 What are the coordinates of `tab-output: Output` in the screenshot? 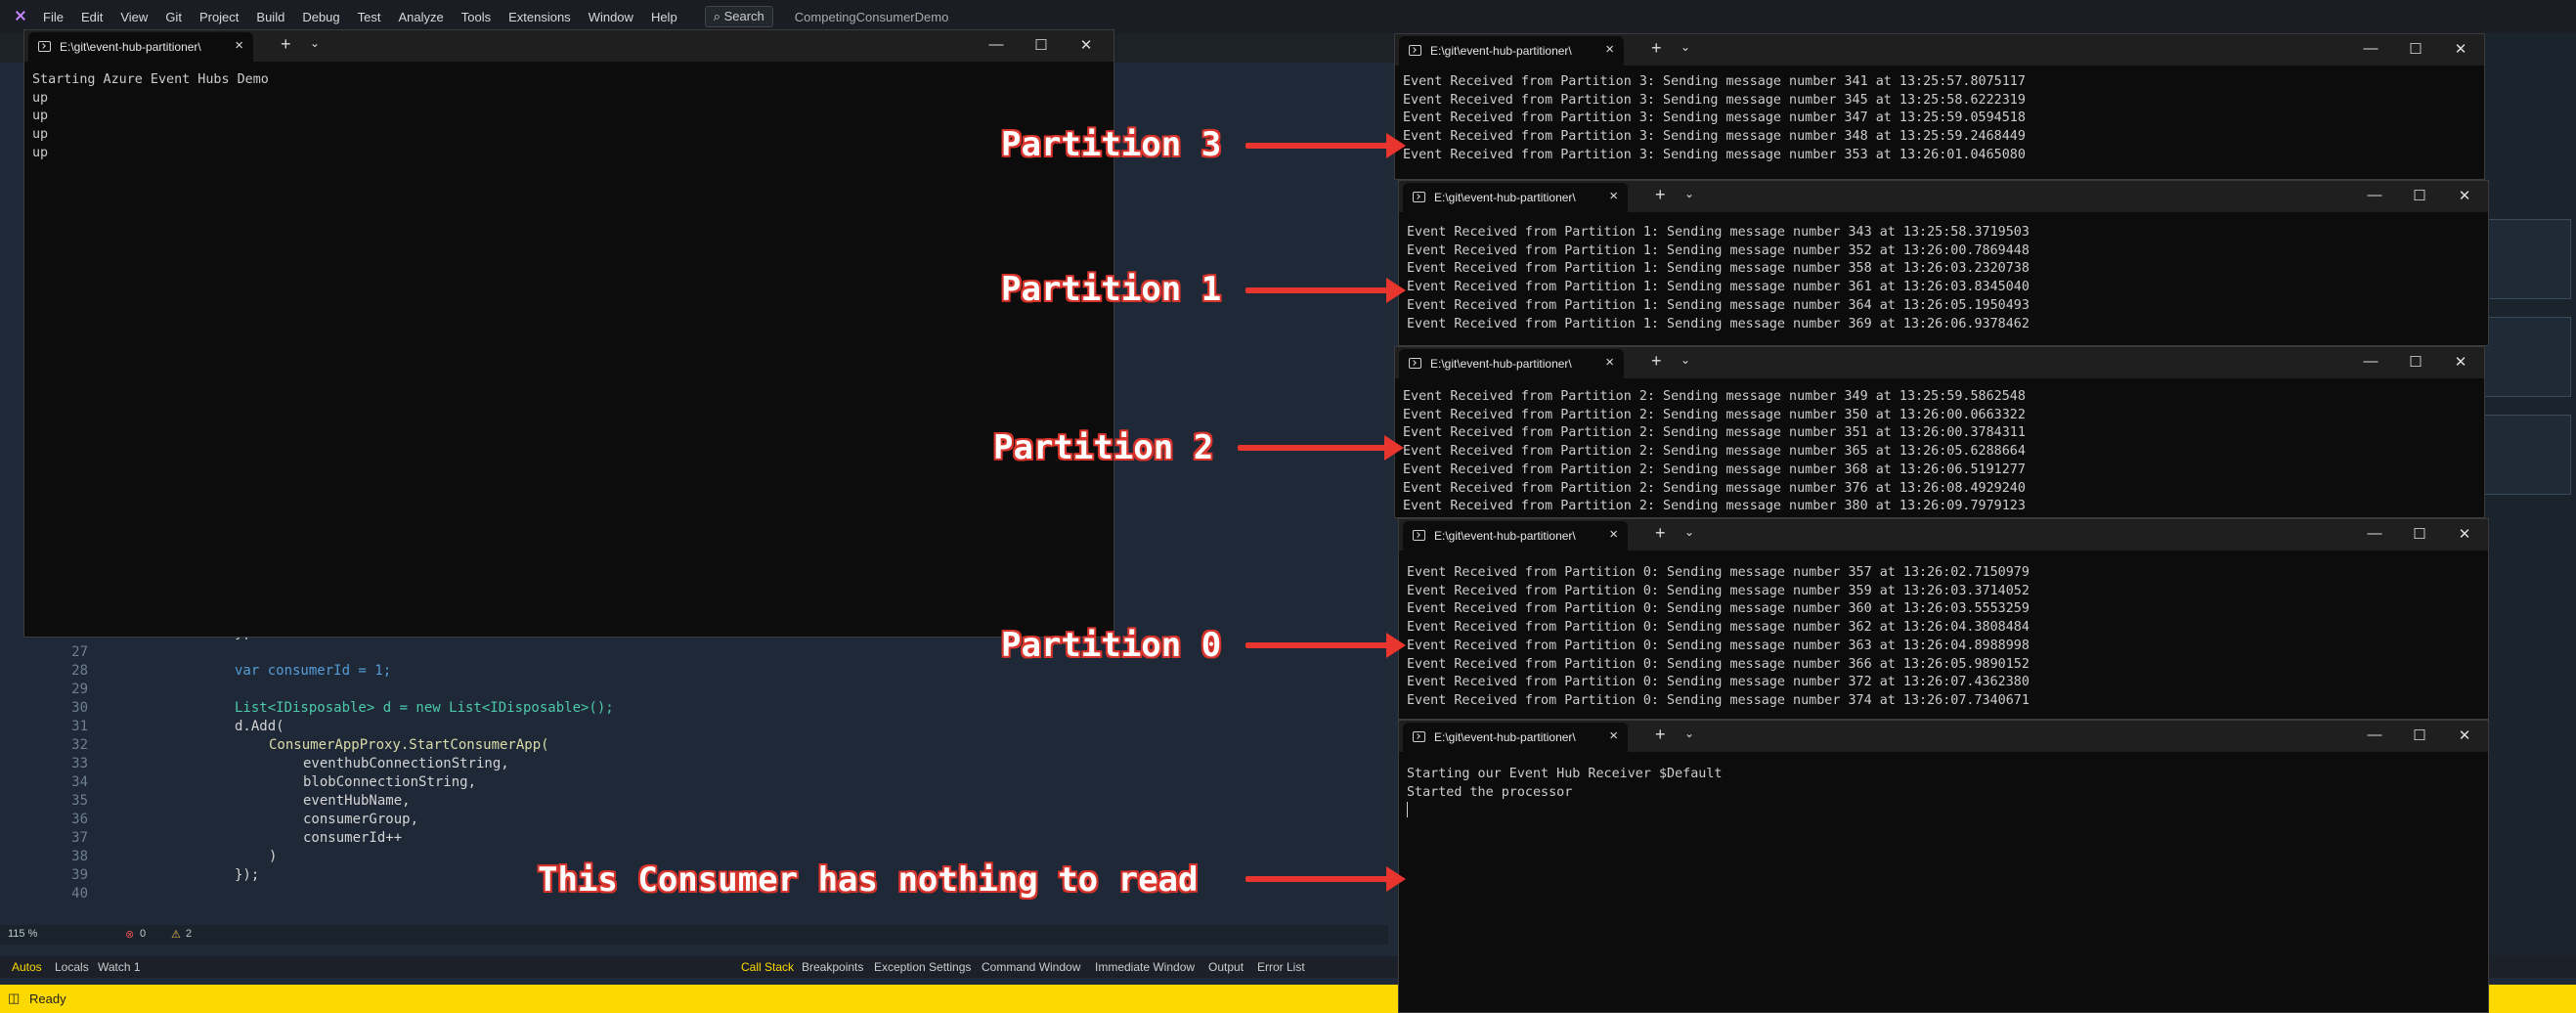 It's located at (1226, 967).